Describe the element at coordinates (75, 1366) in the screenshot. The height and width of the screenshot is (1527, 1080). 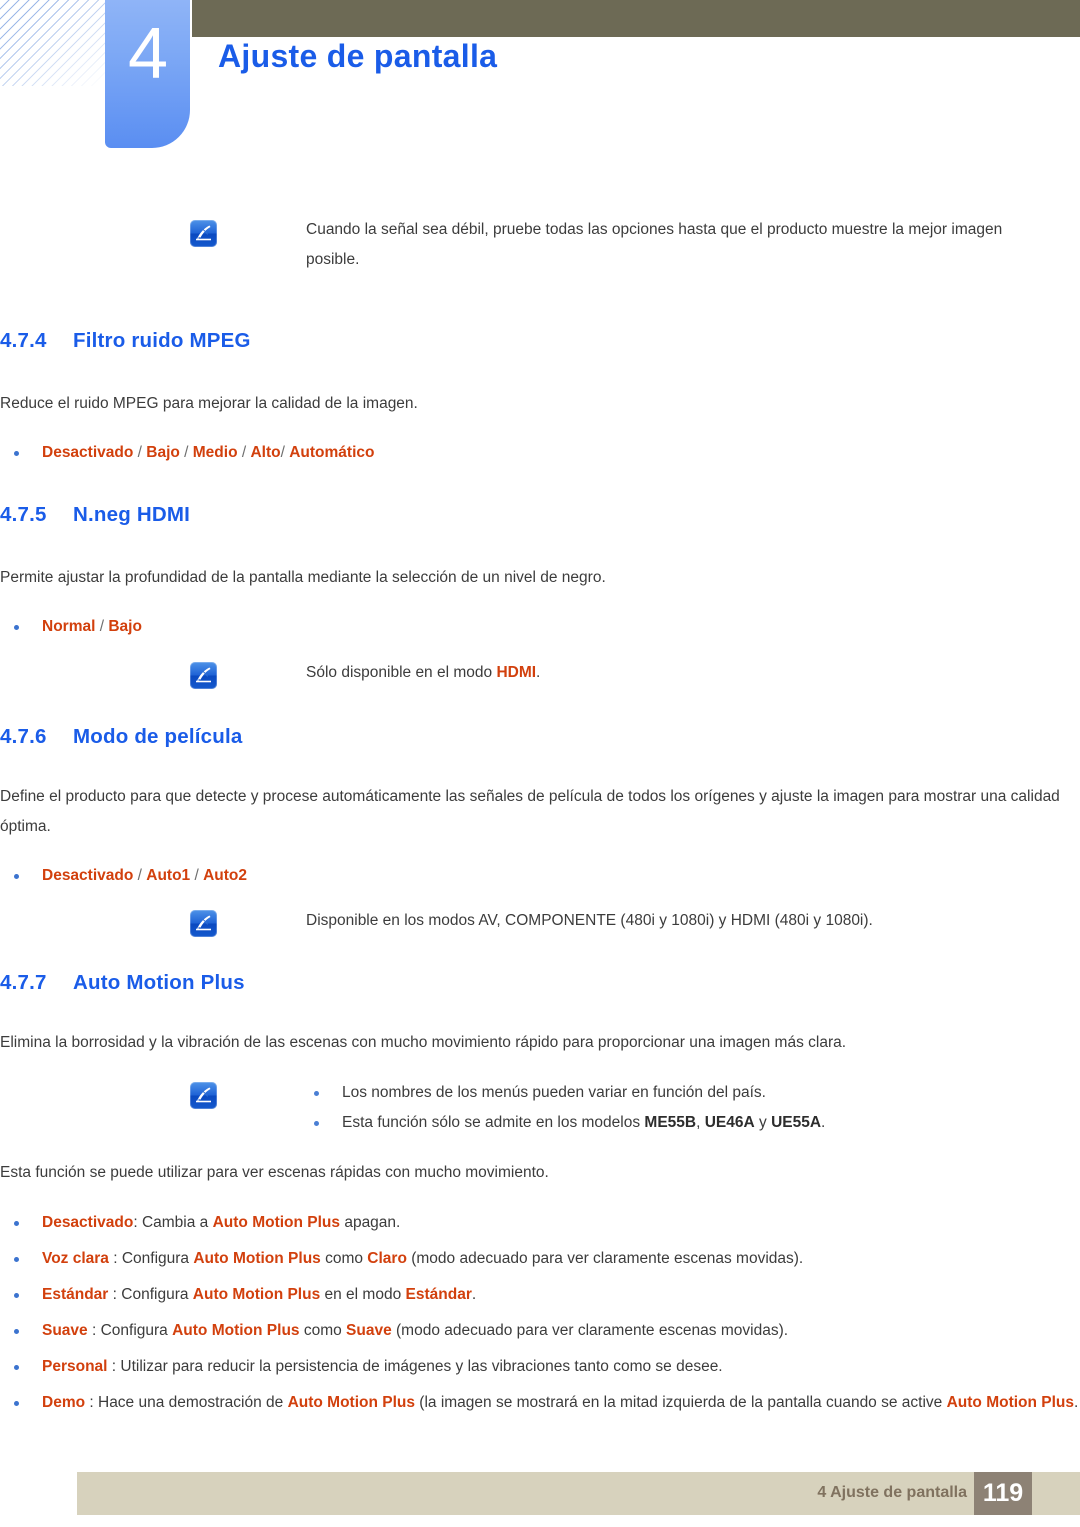
I see `amp-option-term: Personal` at that location.